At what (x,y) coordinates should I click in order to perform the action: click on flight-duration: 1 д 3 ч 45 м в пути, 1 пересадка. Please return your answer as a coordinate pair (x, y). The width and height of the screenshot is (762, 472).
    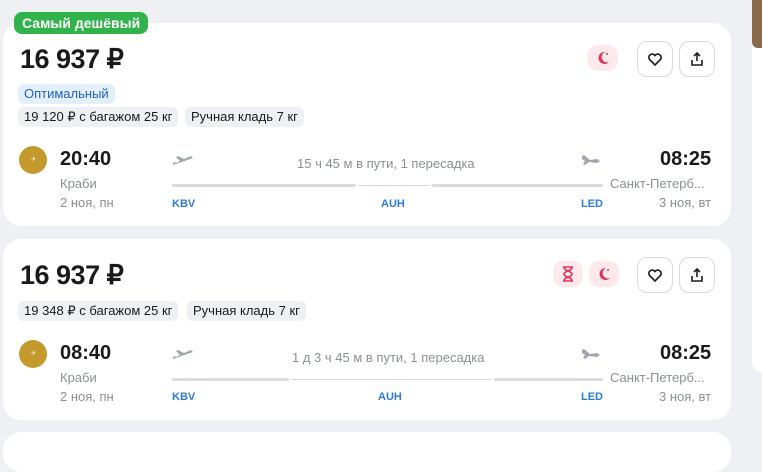
    Looking at the image, I should click on (388, 357).